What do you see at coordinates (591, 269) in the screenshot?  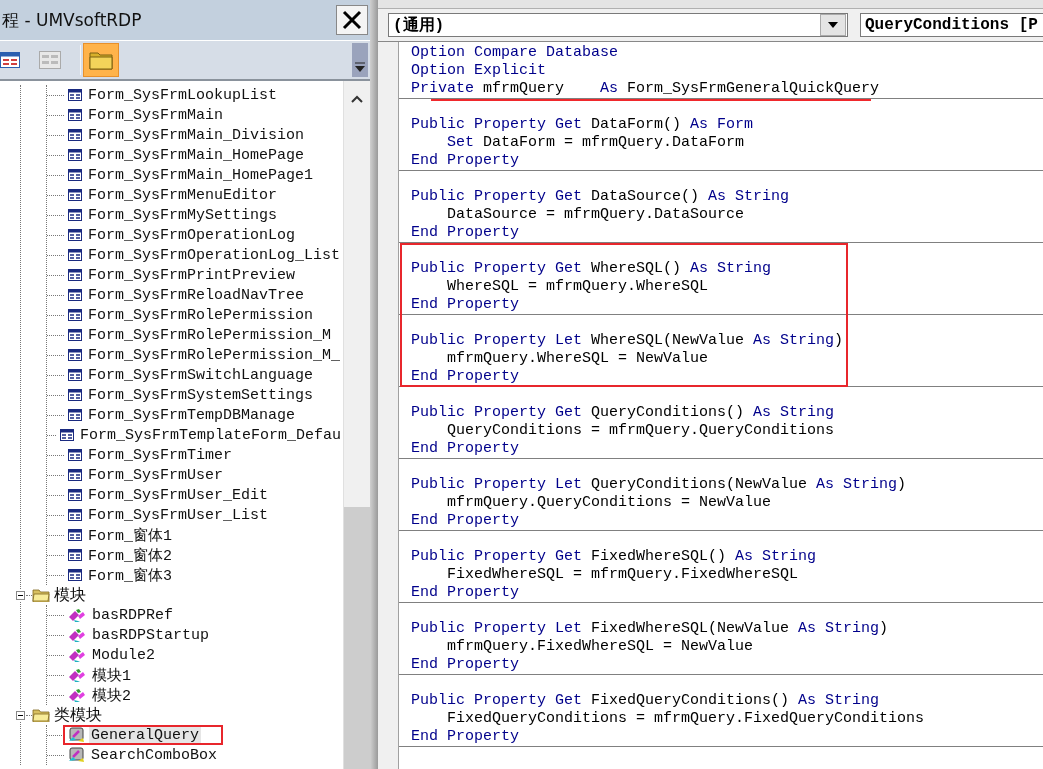 I see `code-line: Public Property Get WhereSQL() As String` at bounding box center [591, 269].